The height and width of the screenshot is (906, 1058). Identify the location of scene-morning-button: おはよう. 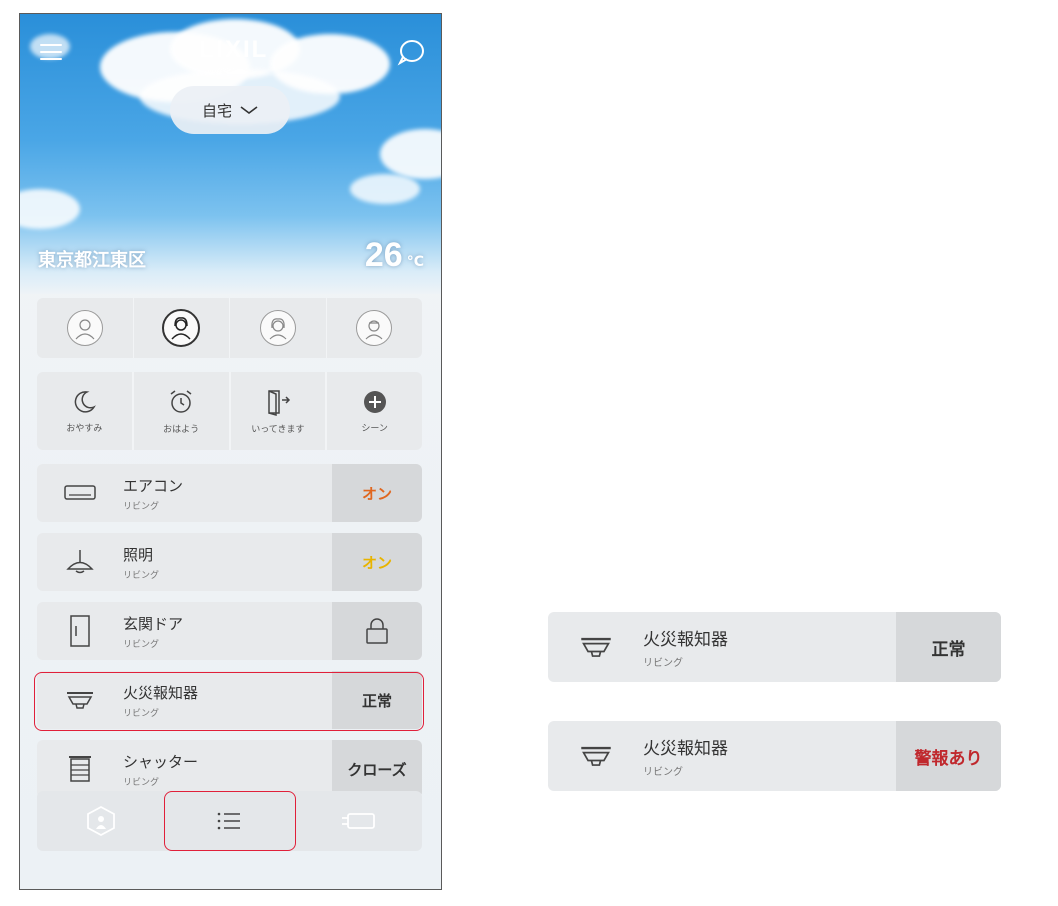
(182, 411).